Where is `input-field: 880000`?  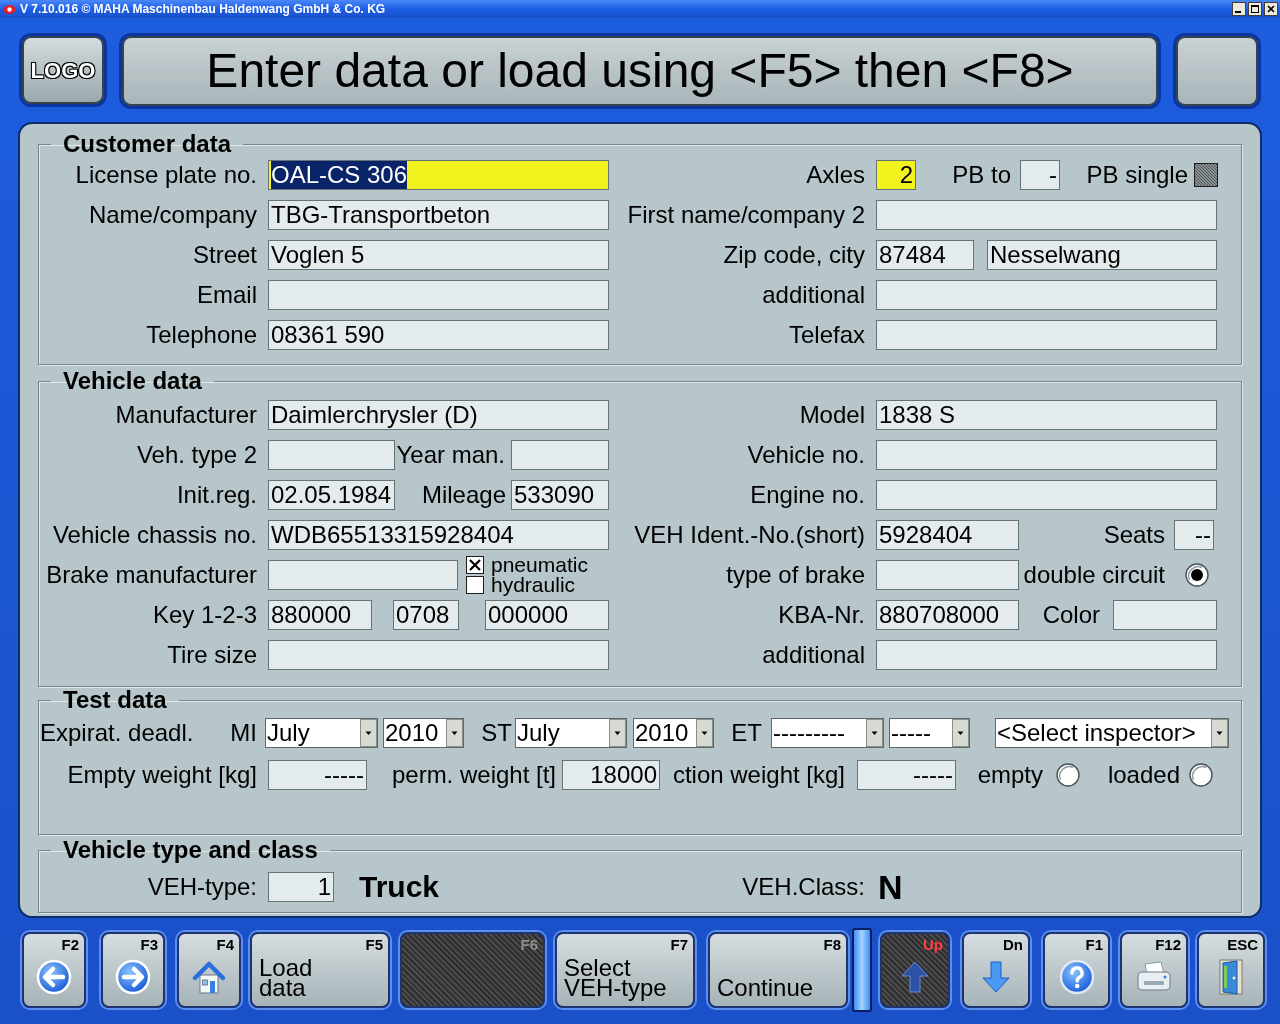
input-field: 880000 is located at coordinates (320, 615).